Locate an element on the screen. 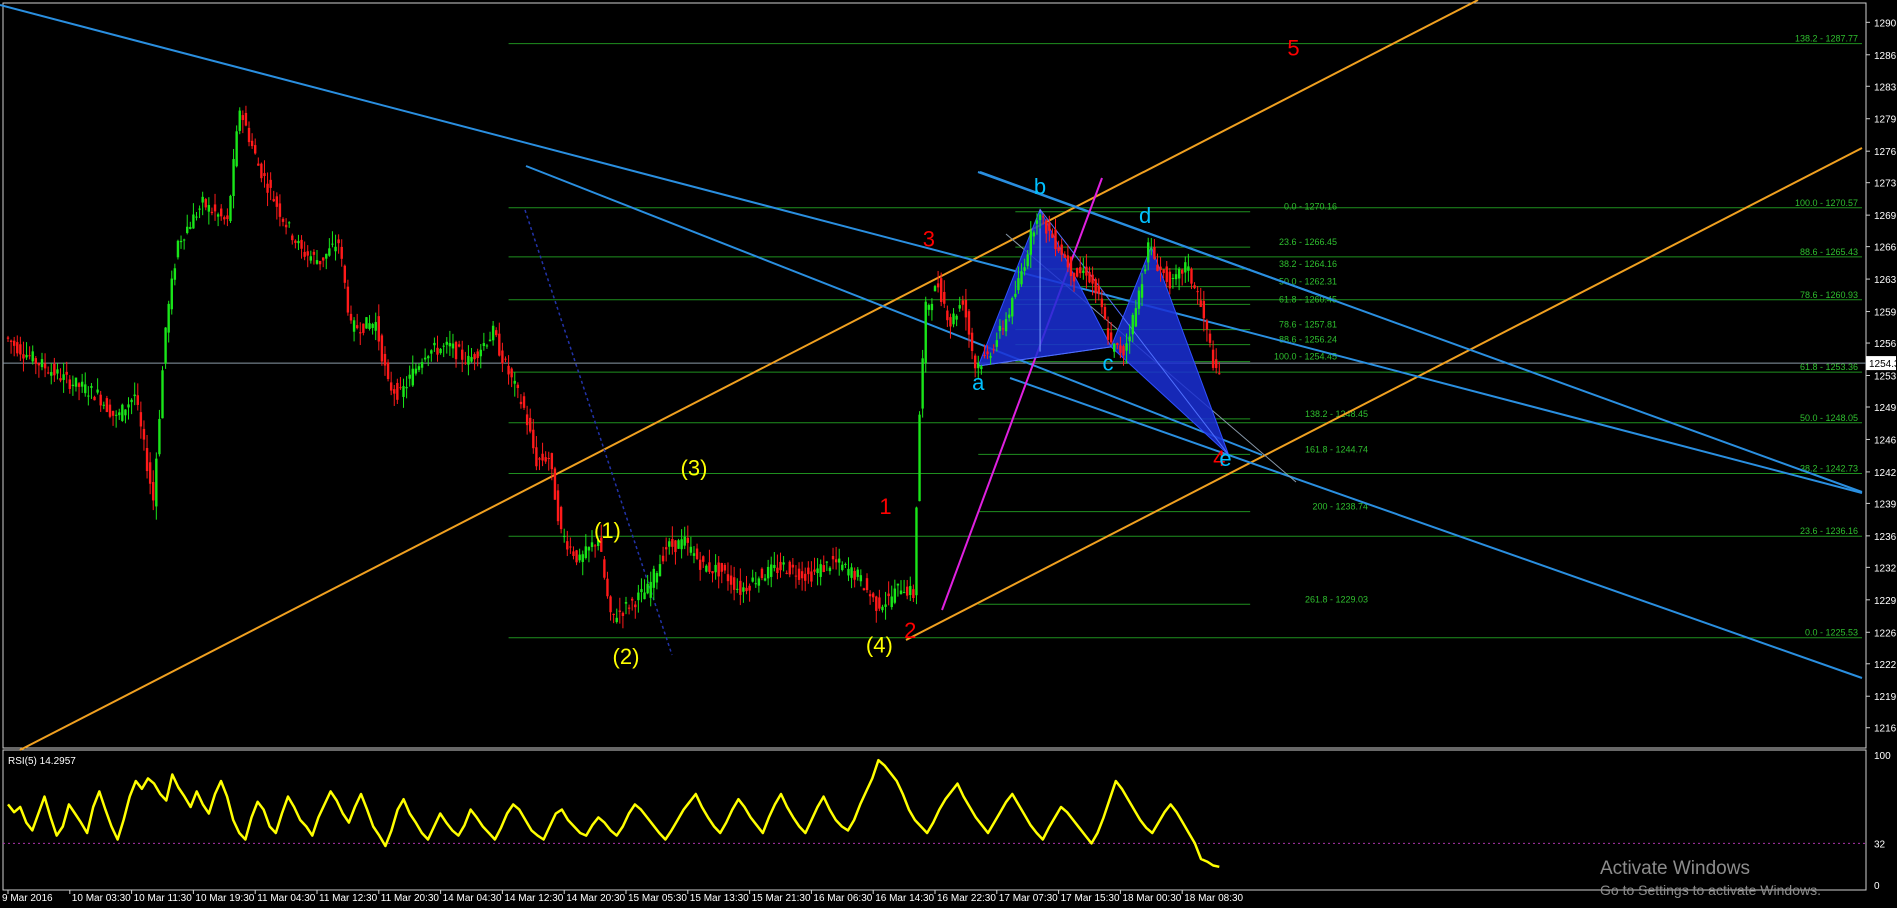 Image resolution: width=1897 pixels, height=908 pixels. x-tick-label: 9 Mar 2016 is located at coordinates (27, 898).